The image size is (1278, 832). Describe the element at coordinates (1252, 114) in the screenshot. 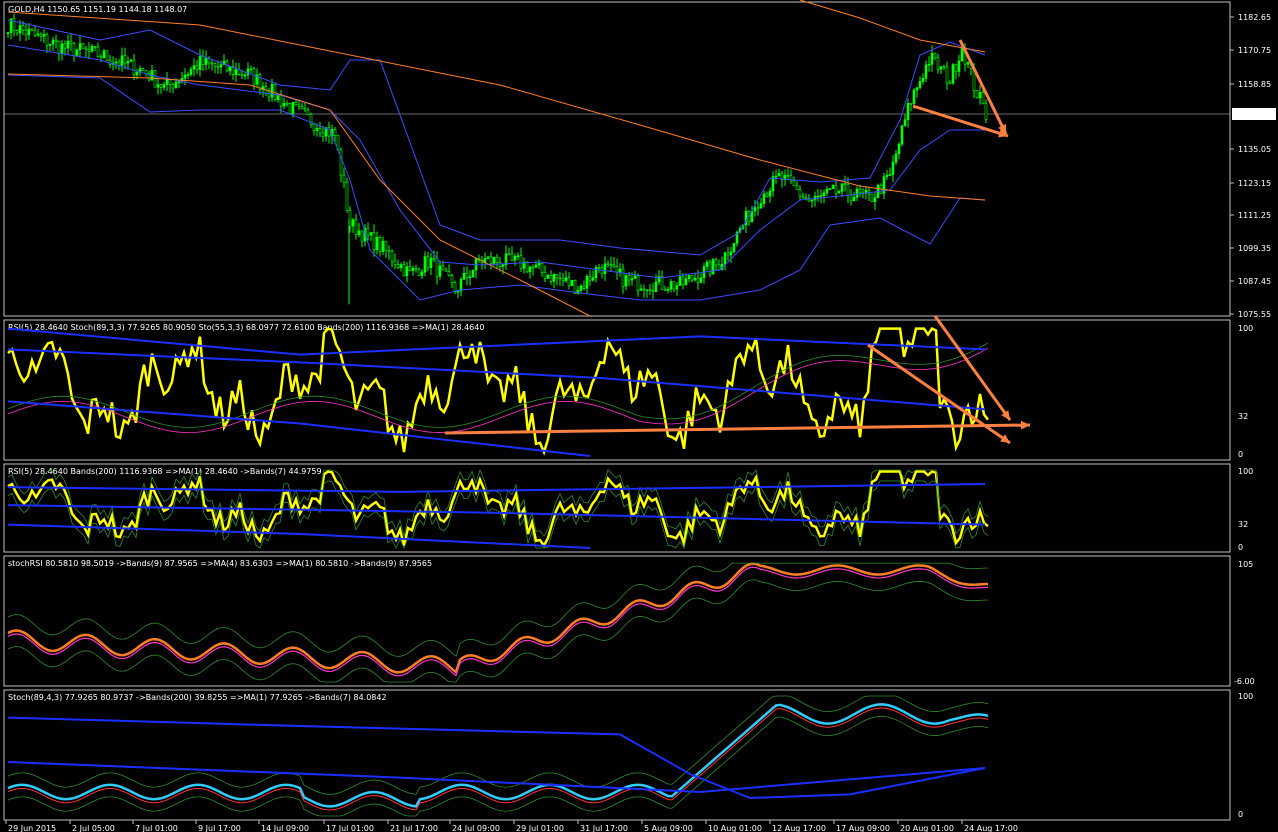

I see `price-tag-label: 1148.07` at that location.